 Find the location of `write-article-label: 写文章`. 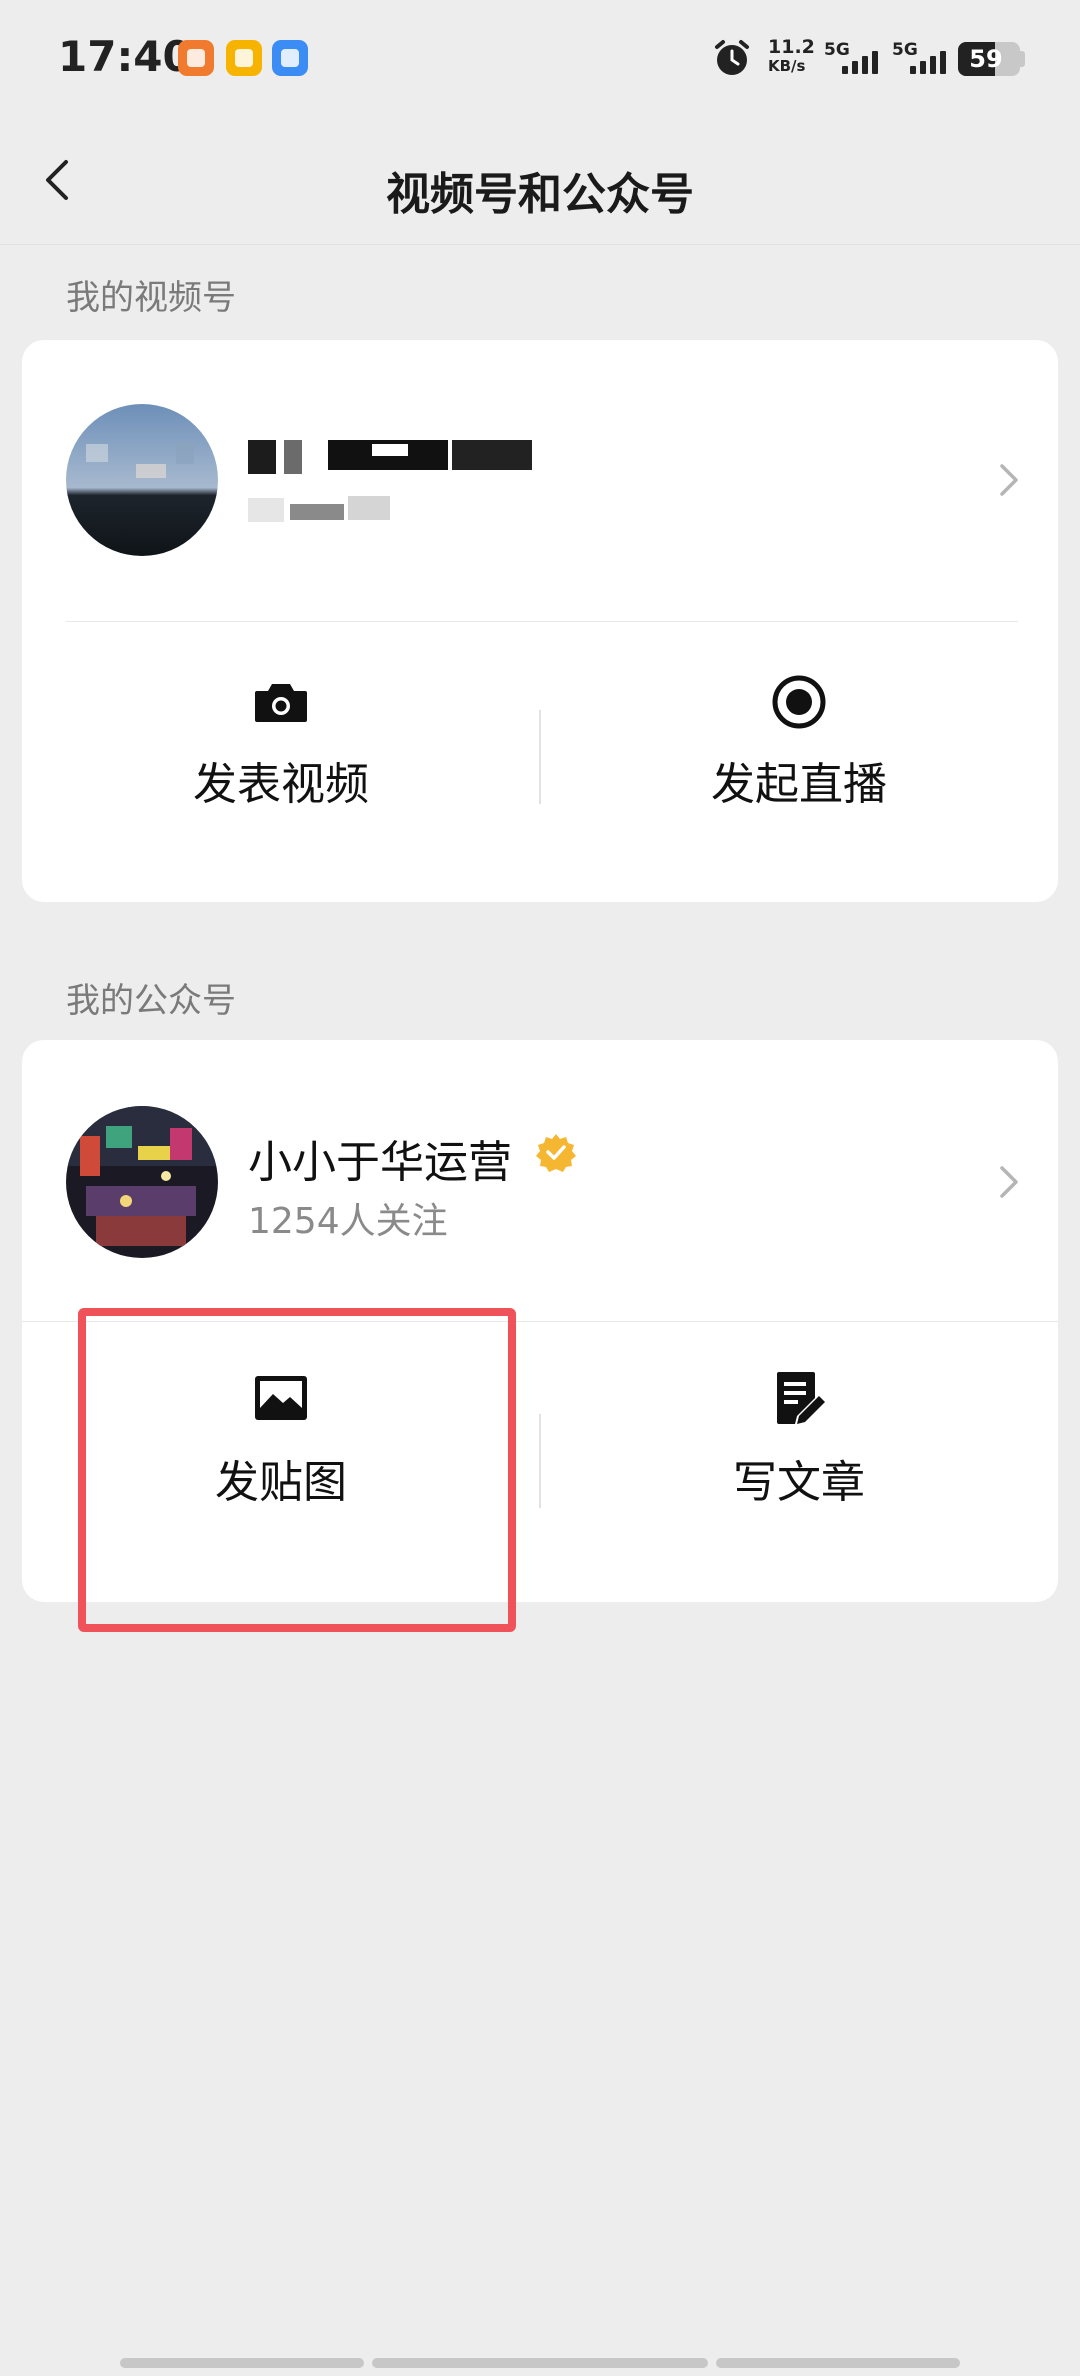

write-article-label: 写文章 is located at coordinates (799, 1482).